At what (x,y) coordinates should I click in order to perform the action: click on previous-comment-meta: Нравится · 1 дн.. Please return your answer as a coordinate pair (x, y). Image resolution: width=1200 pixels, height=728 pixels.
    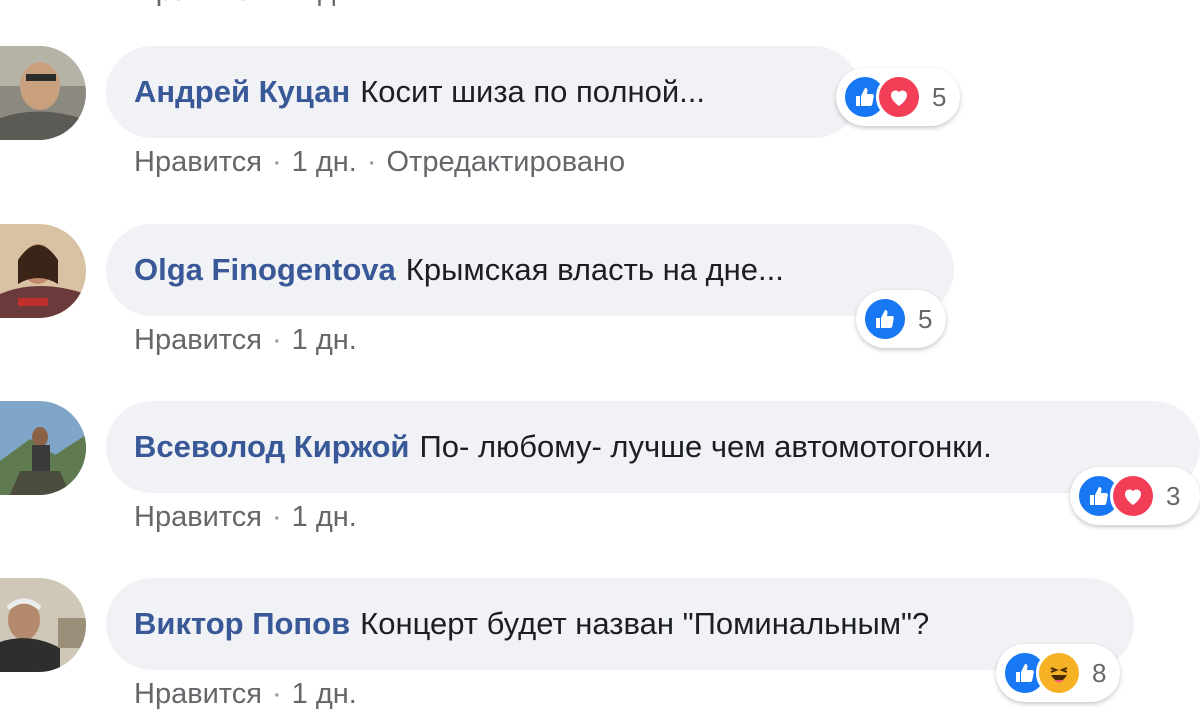
    Looking at the image, I should click on (247, 4).